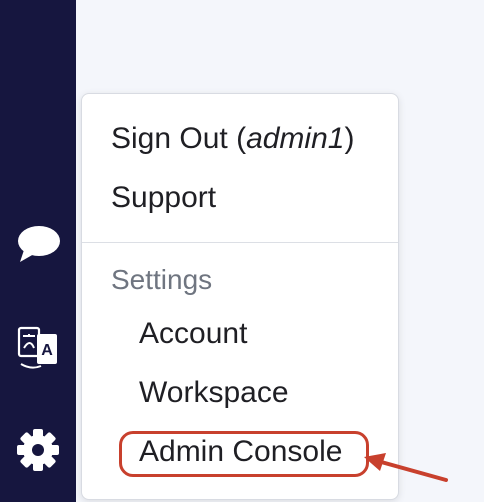 The height and width of the screenshot is (502, 484). What do you see at coordinates (295, 138) in the screenshot?
I see `sign-out-username: admin1` at bounding box center [295, 138].